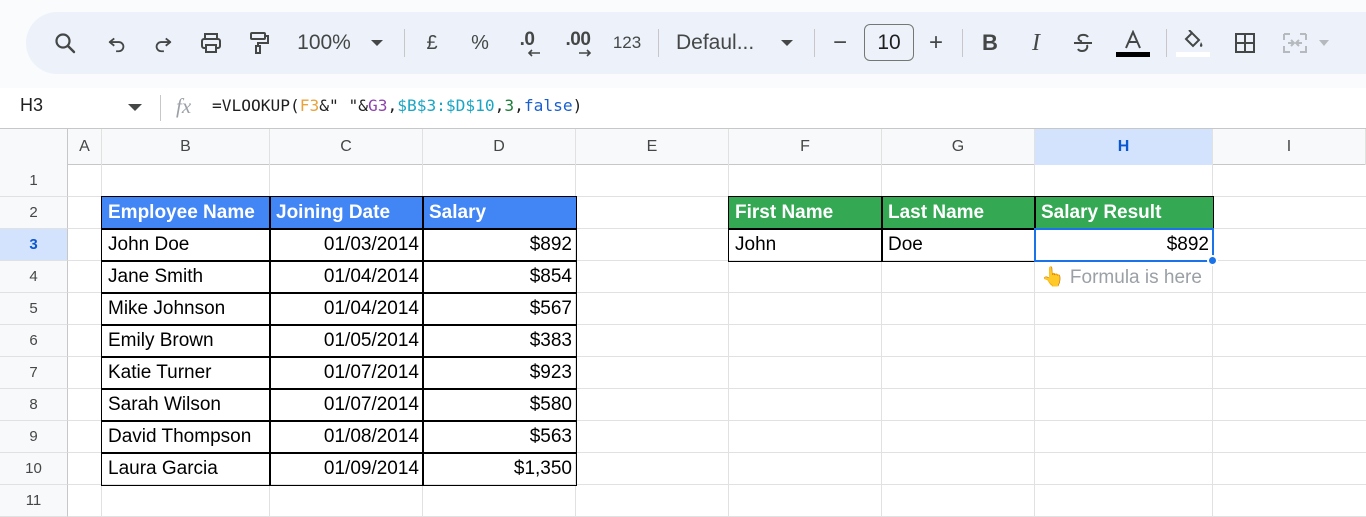 Image resolution: width=1366 pixels, height=517 pixels. What do you see at coordinates (499, 469) in the screenshot?
I see `cell-d10: $1,350` at bounding box center [499, 469].